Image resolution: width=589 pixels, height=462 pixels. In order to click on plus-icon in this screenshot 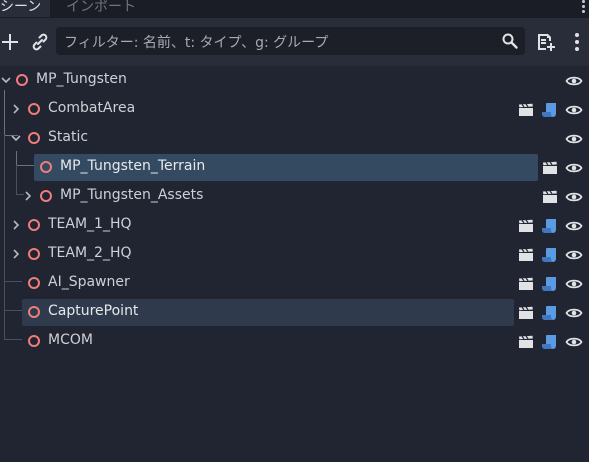, I will do `click(10, 42)`.